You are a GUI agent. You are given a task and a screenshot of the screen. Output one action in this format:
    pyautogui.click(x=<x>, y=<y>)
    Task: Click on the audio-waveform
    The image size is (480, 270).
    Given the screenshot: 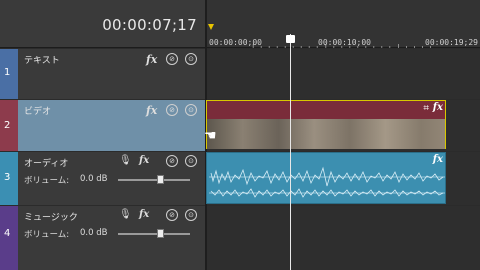 What is the action you would take?
    pyautogui.click(x=327, y=182)
    